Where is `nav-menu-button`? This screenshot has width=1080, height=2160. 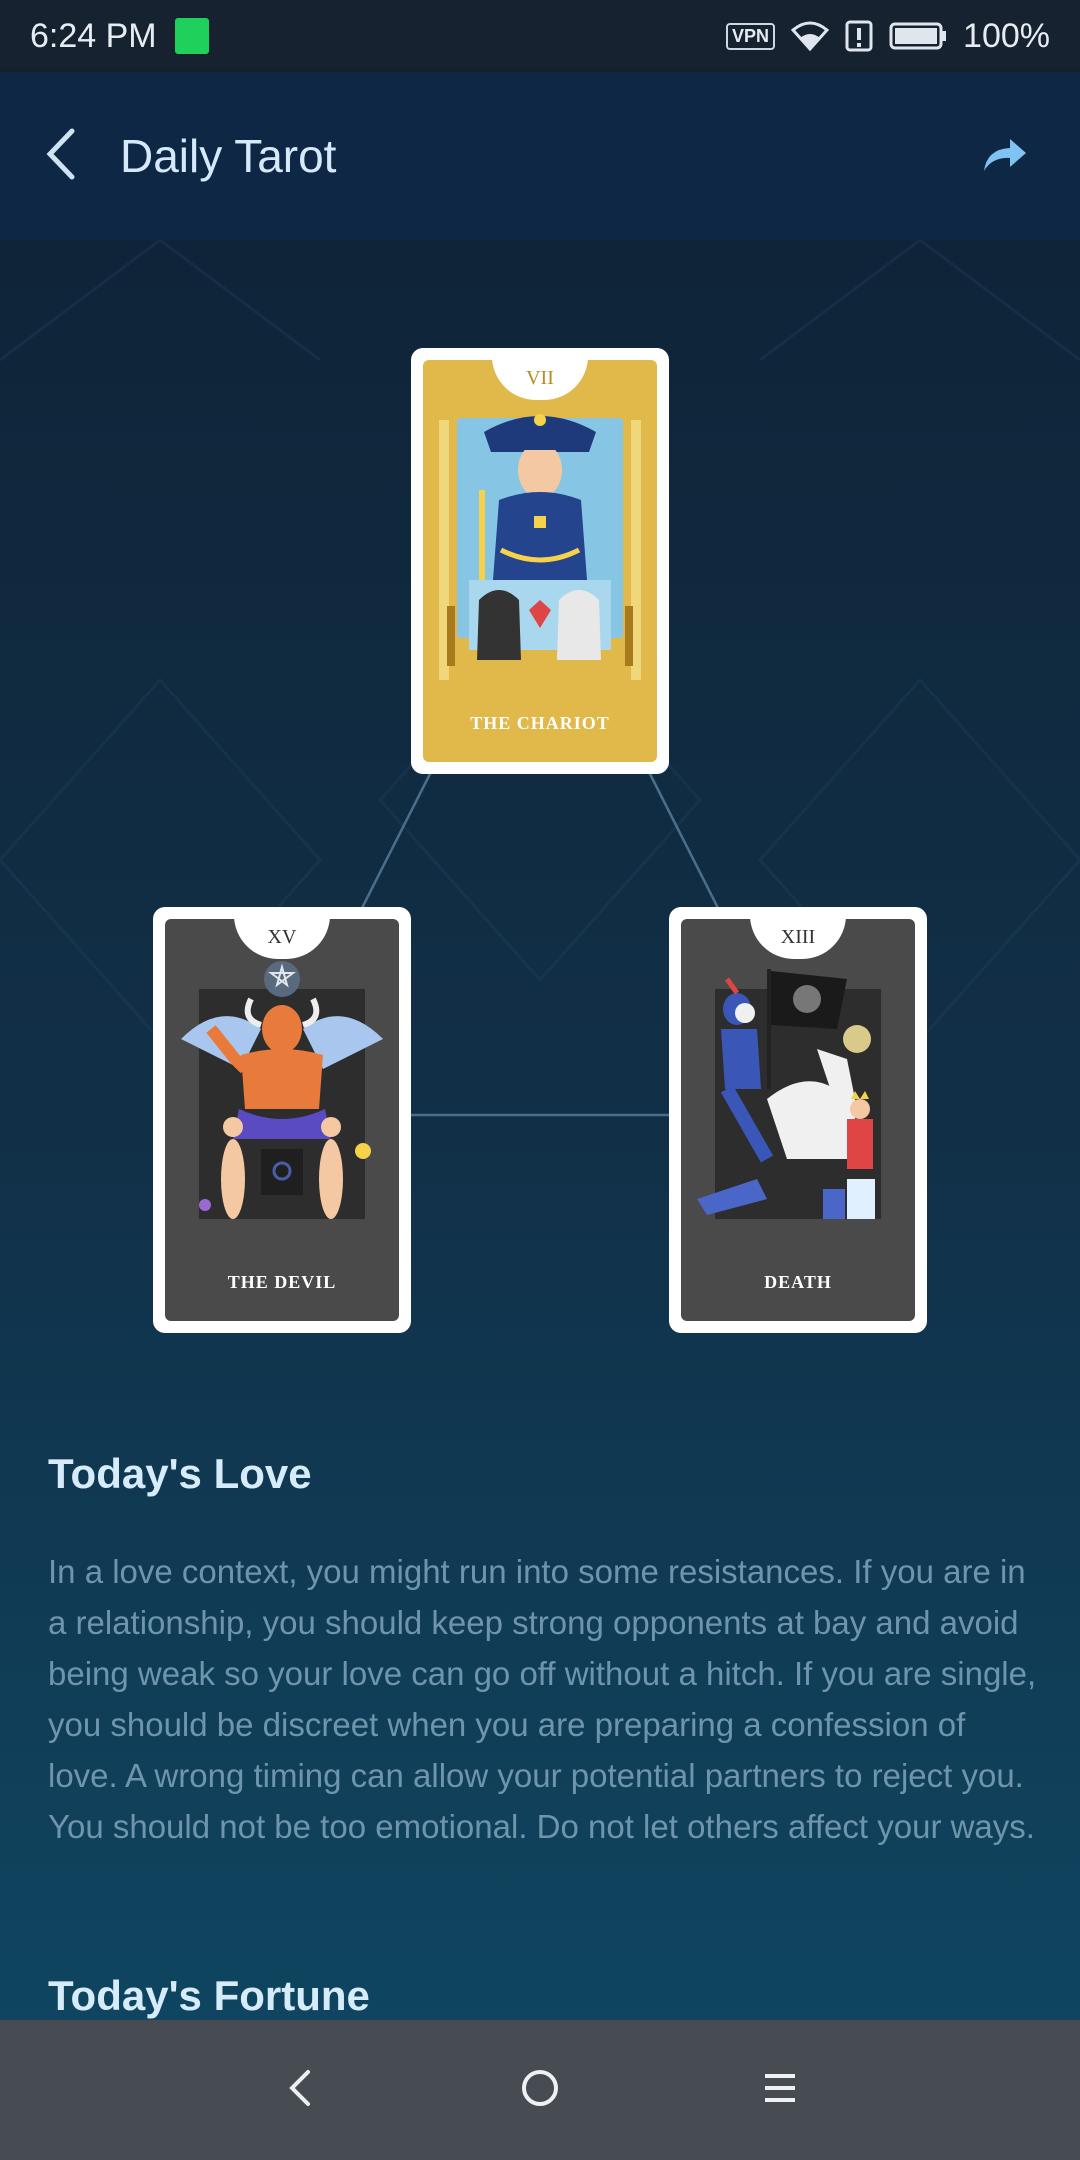 nav-menu-button is located at coordinates (780, 2090).